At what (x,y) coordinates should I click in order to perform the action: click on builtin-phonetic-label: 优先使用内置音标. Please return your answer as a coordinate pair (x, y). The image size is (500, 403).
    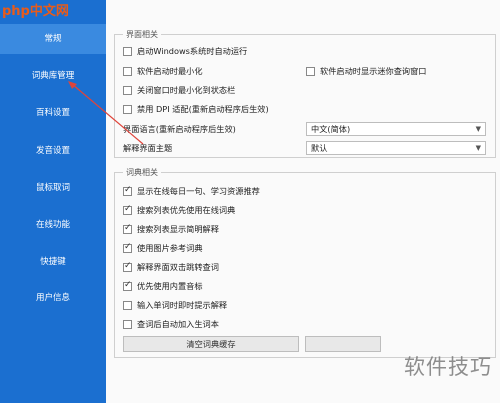
    Looking at the image, I should click on (170, 286).